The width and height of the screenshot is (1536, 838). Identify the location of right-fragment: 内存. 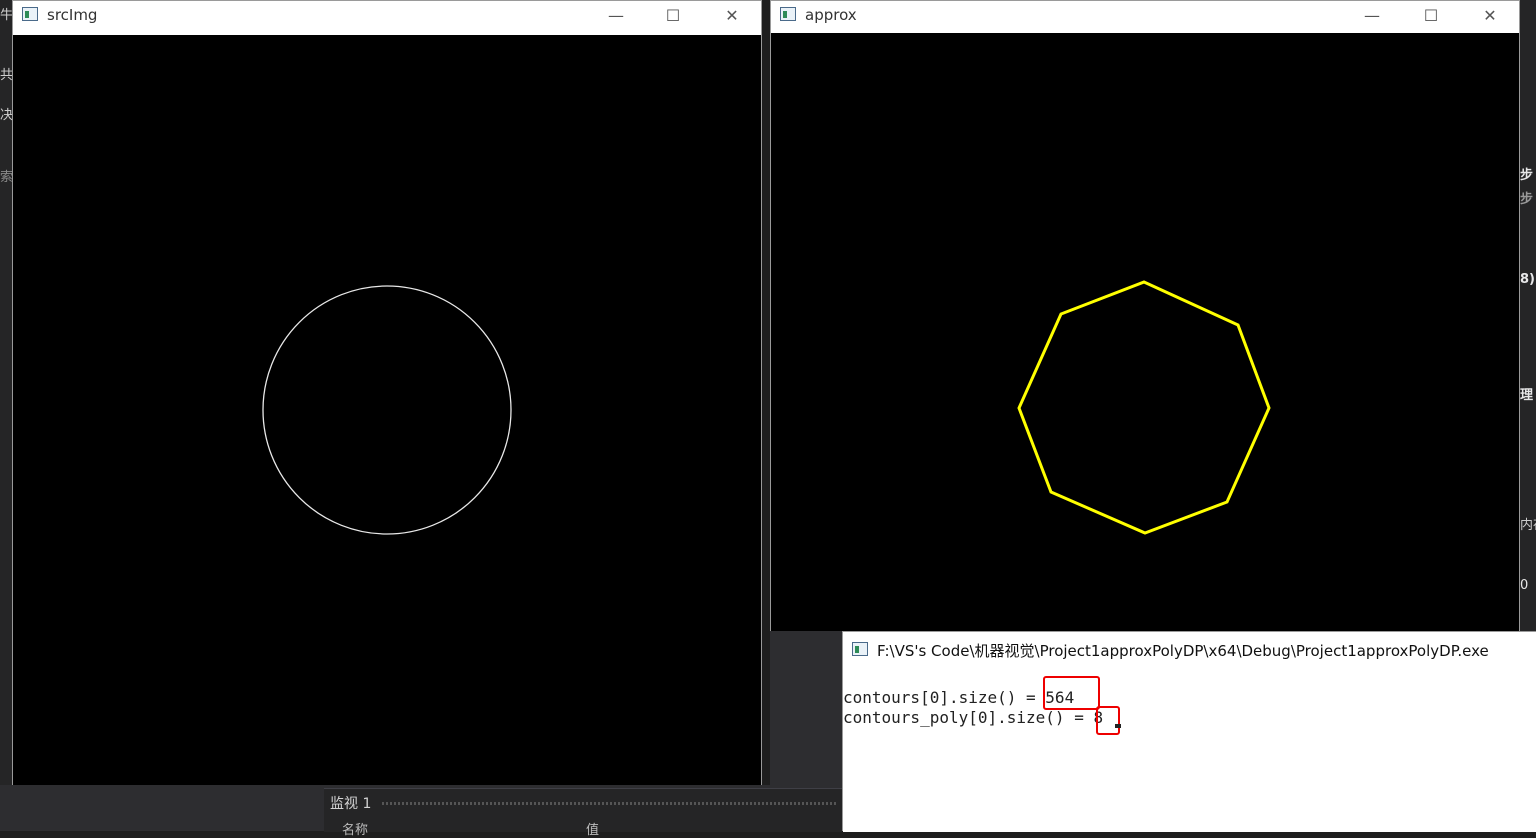
(1528, 525).